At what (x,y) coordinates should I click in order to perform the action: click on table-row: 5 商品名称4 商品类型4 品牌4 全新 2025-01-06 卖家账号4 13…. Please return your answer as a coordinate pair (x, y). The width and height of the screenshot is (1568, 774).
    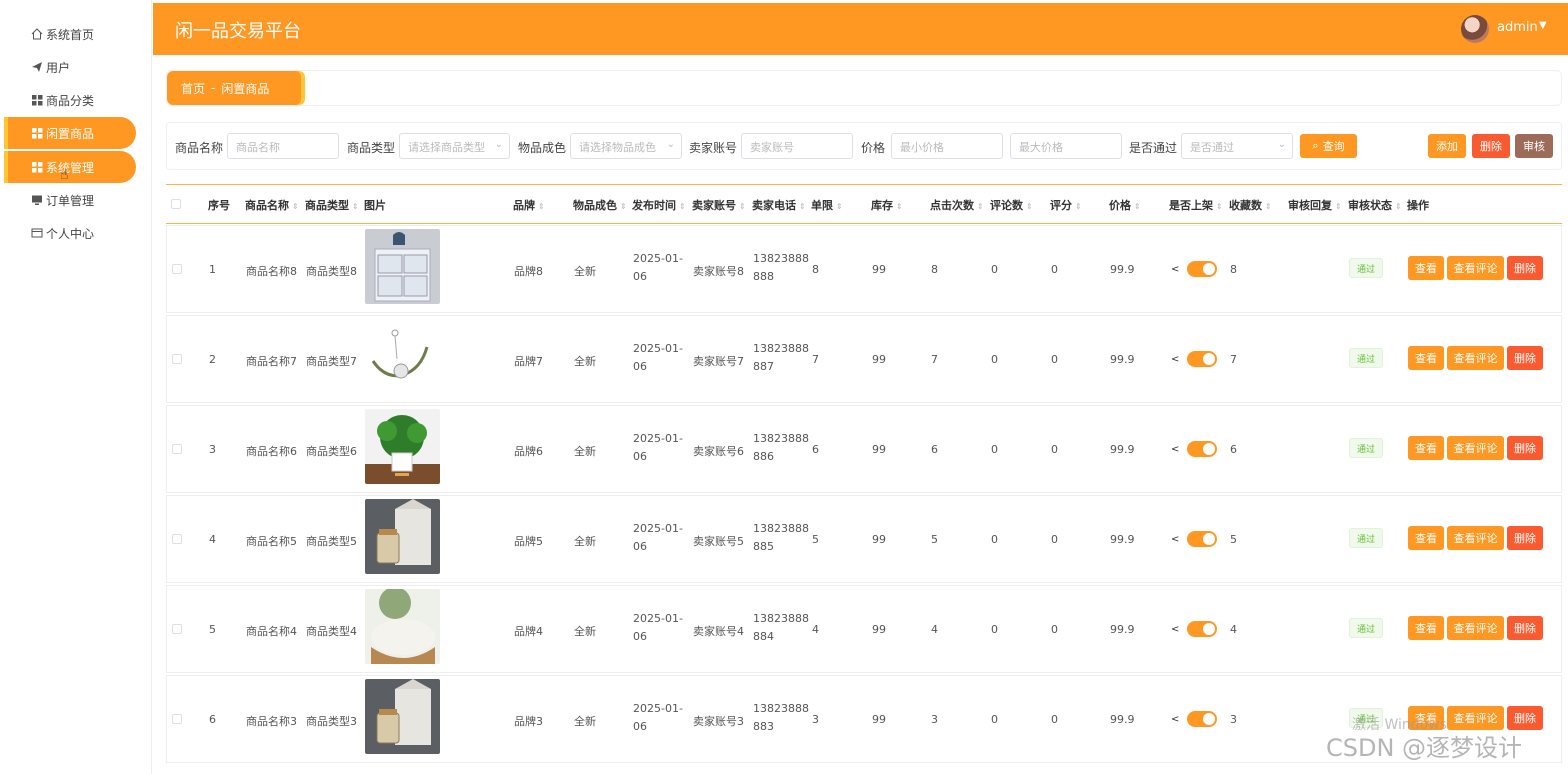
    Looking at the image, I should click on (864, 629).